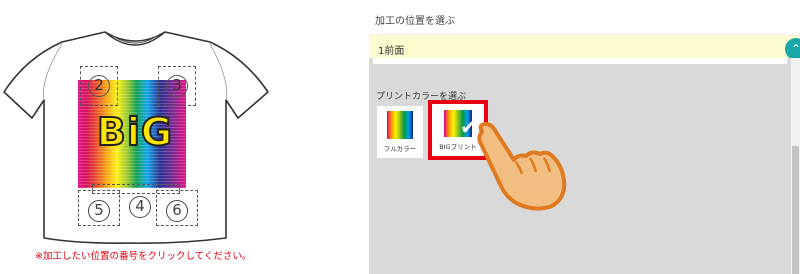 This screenshot has width=800, height=274. Describe the element at coordinates (391, 51) in the screenshot. I see `accordion-label: 1前面` at that location.